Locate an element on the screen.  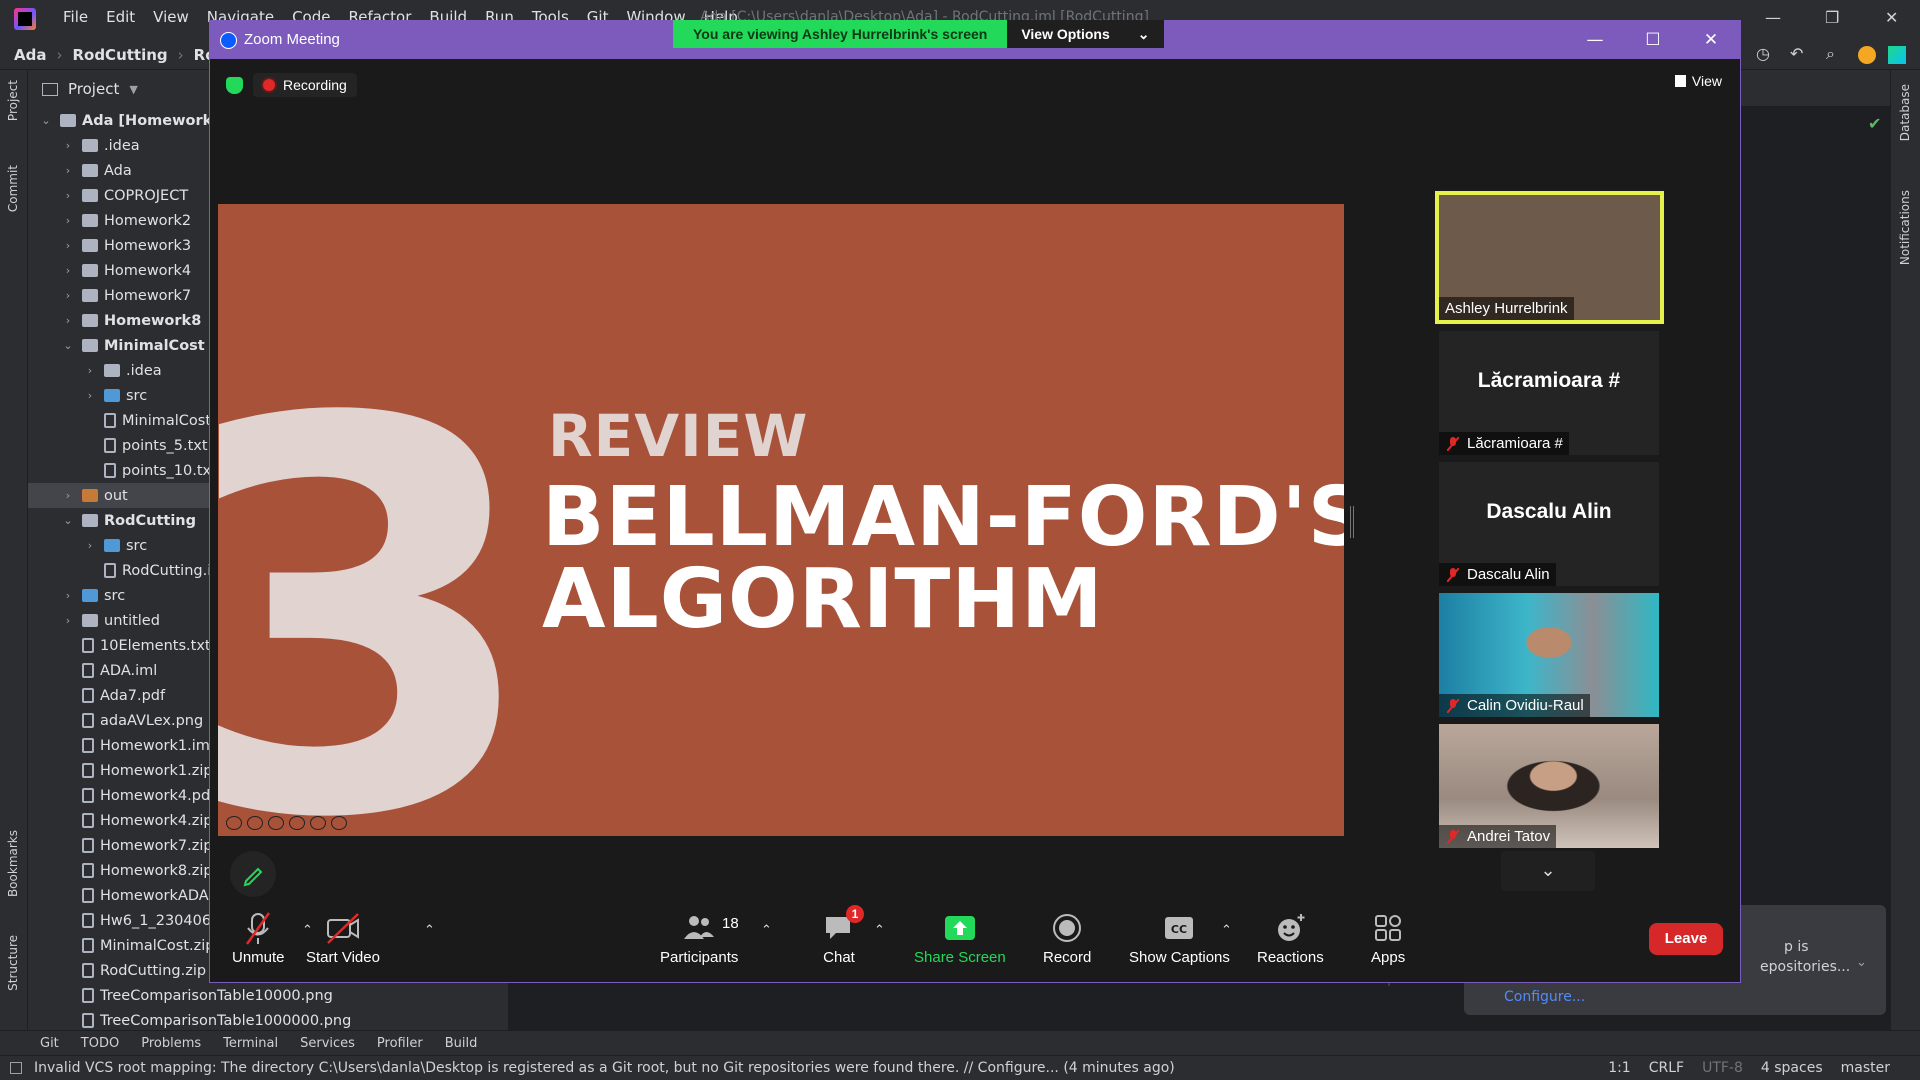
project-panel-header: Project ▼ is located at coordinates (90, 89).